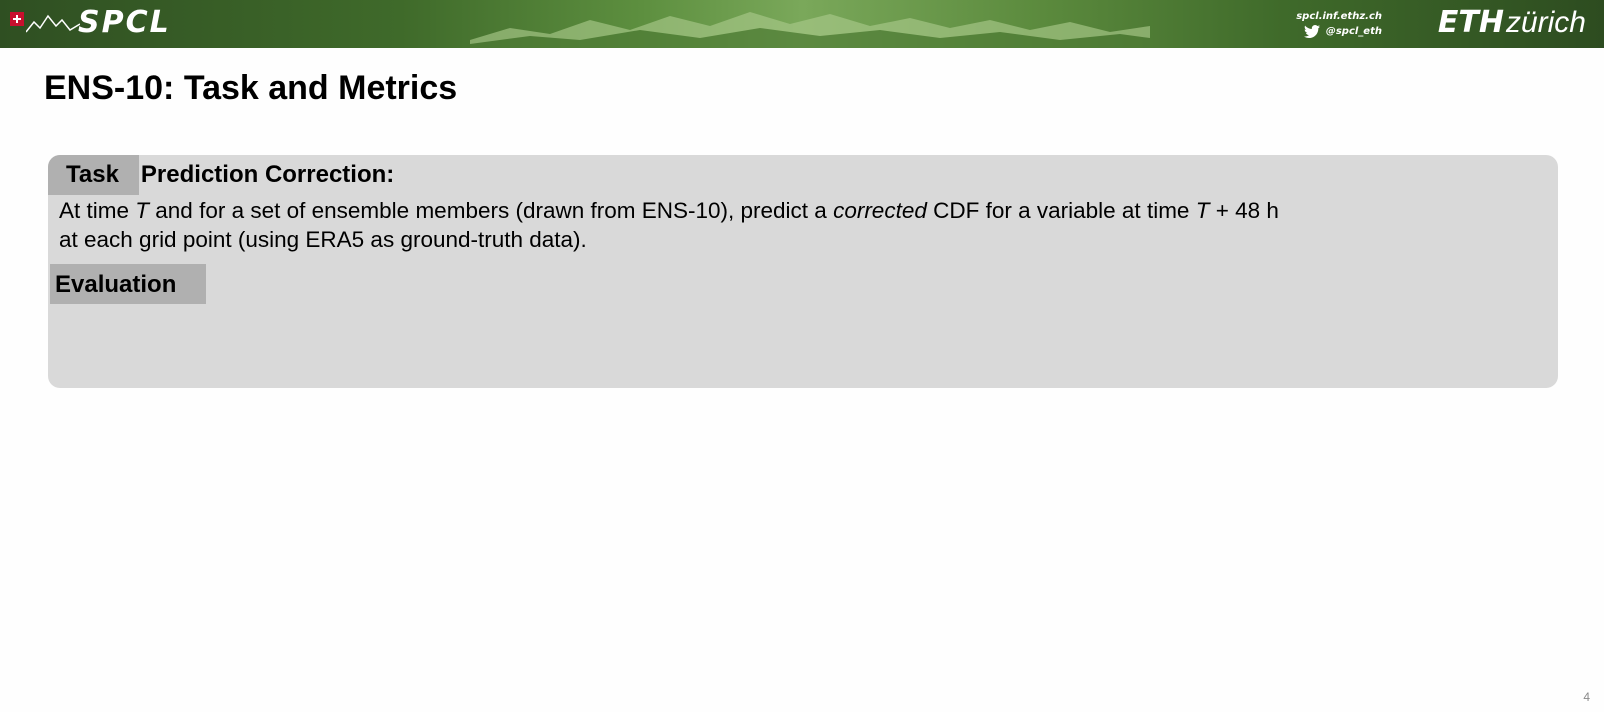  I want to click on twitter-line: @spcl_eth, so click(1339, 31).